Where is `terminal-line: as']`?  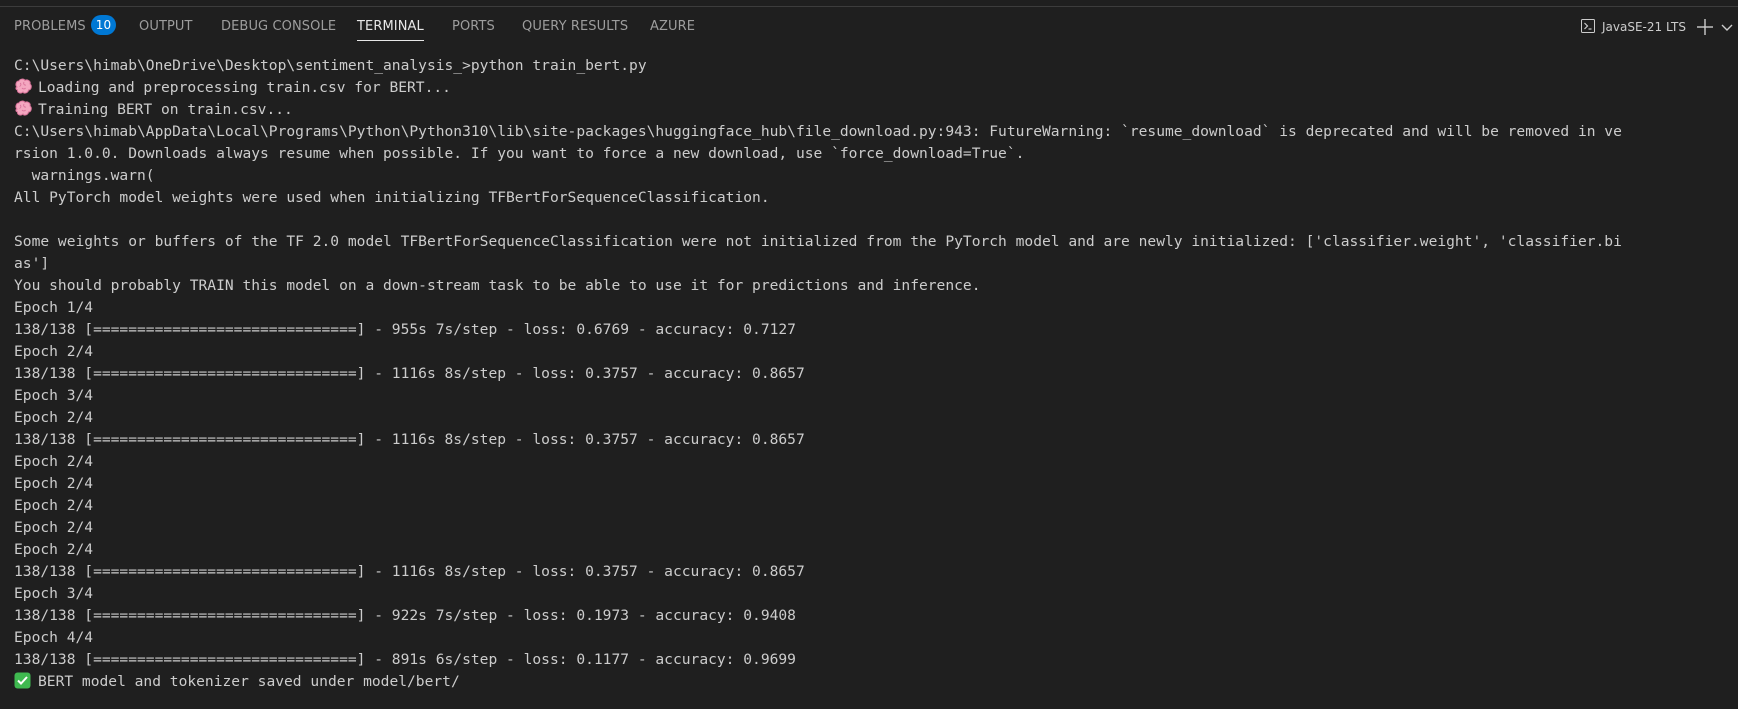 terminal-line: as'] is located at coordinates (32, 263).